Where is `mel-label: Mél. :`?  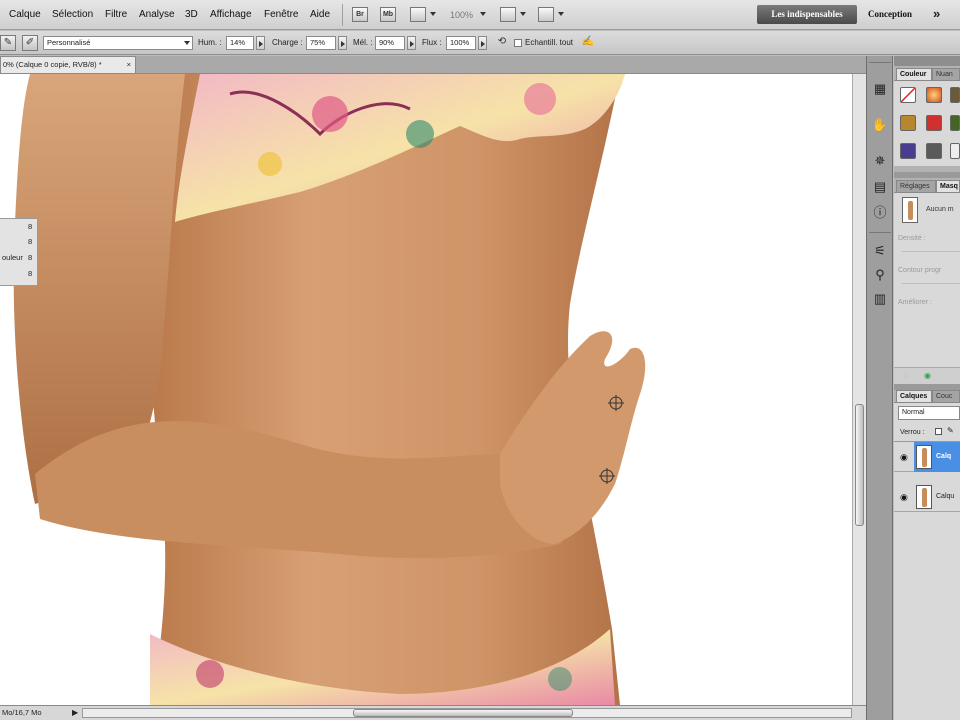
mel-label: Mél. : is located at coordinates (363, 42).